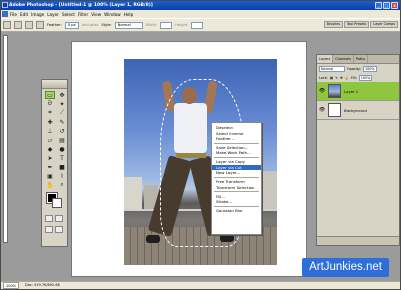  Describe the element at coordinates (5, 14) in the screenshot. I see `document-menu-icon` at that location.